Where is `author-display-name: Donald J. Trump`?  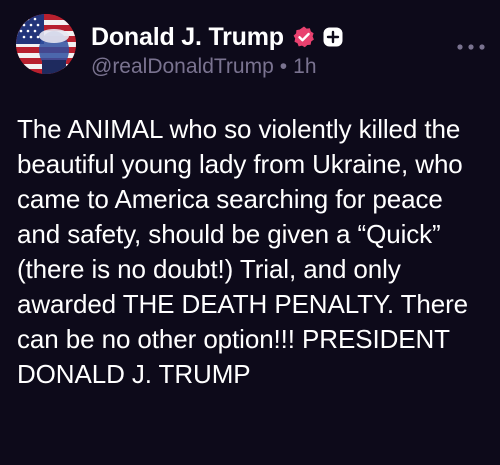 author-display-name: Donald J. Trump is located at coordinates (187, 37).